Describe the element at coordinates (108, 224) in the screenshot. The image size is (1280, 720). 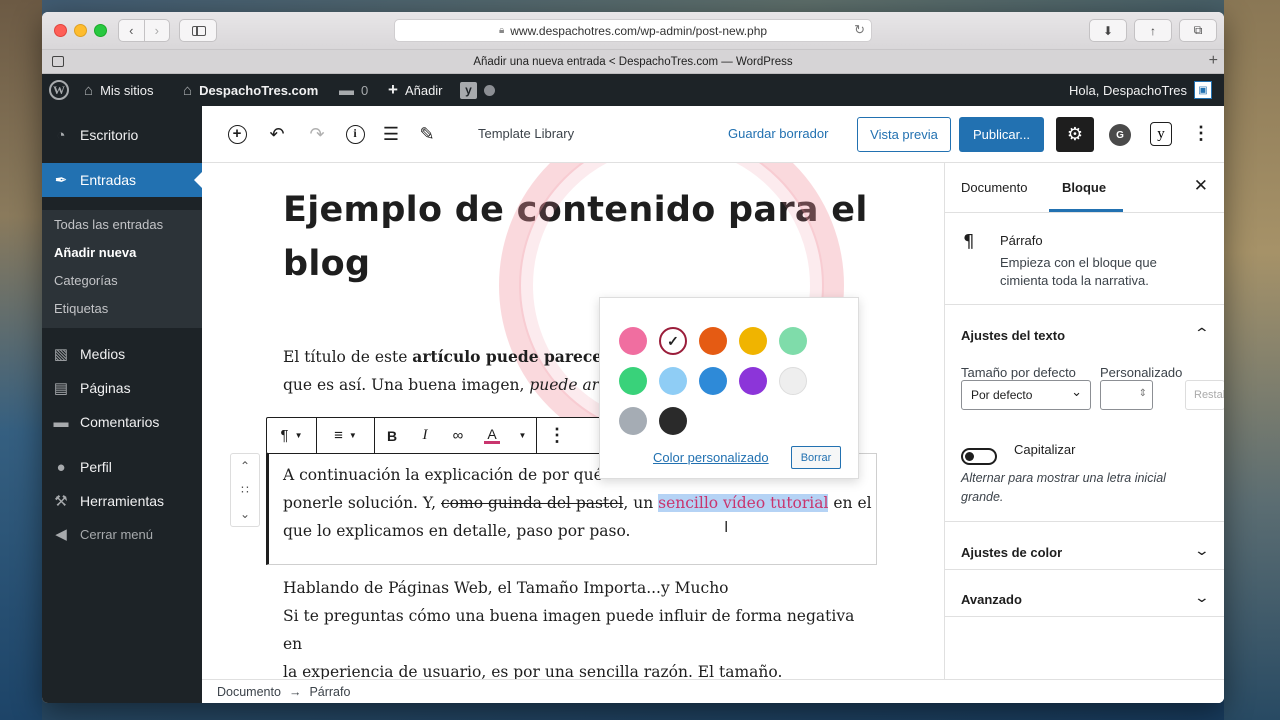
I see `submenu-all-posts: Todas las entradas` at that location.